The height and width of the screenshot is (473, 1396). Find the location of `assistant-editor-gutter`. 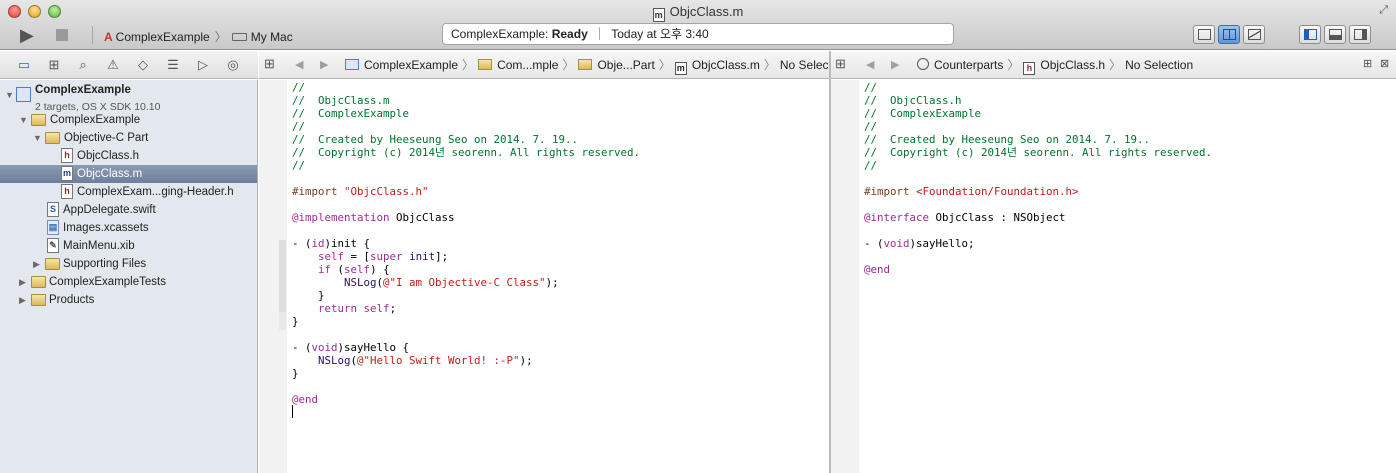

assistant-editor-gutter is located at coordinates (845, 276).